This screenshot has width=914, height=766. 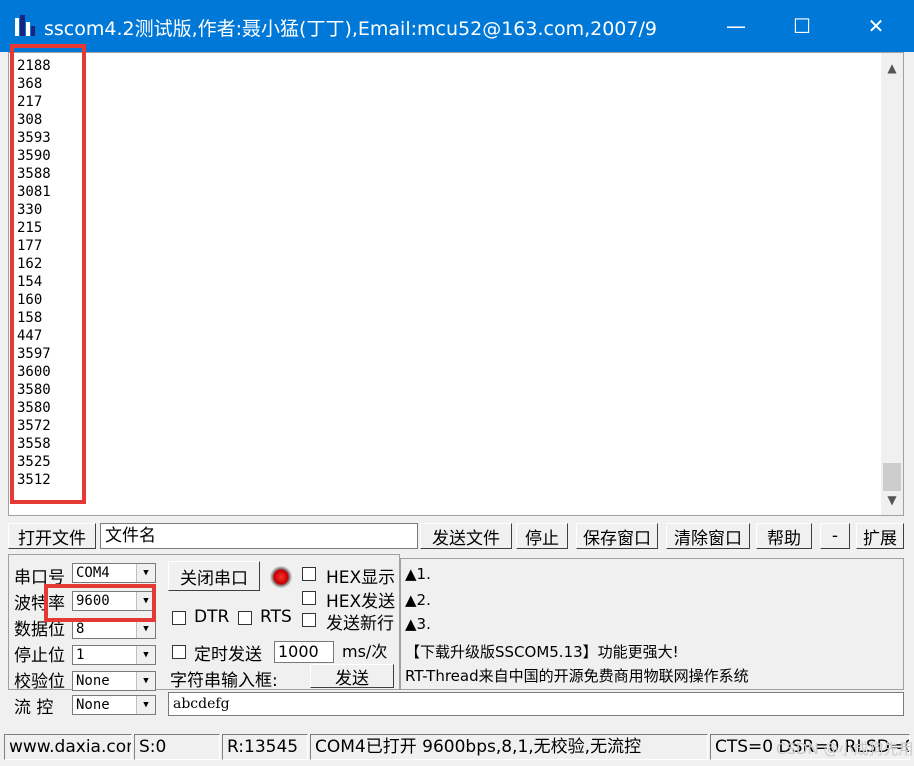 What do you see at coordinates (418, 600) in the screenshot?
I see `info-line-2: ▲2.` at bounding box center [418, 600].